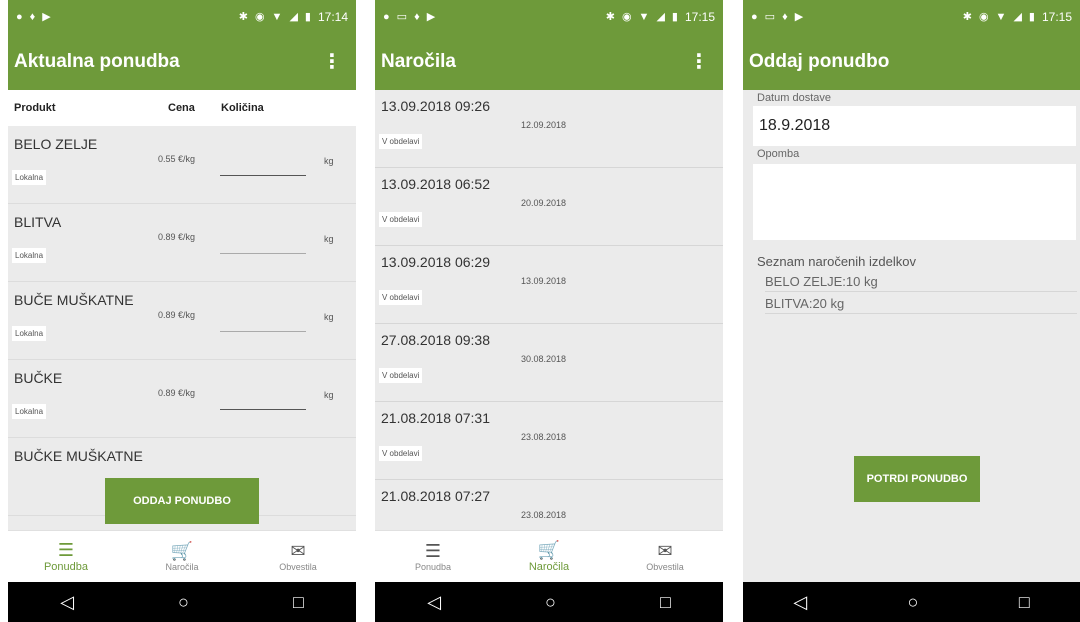  What do you see at coordinates (770, 16) in the screenshot?
I see `image-icon: ▭` at bounding box center [770, 16].